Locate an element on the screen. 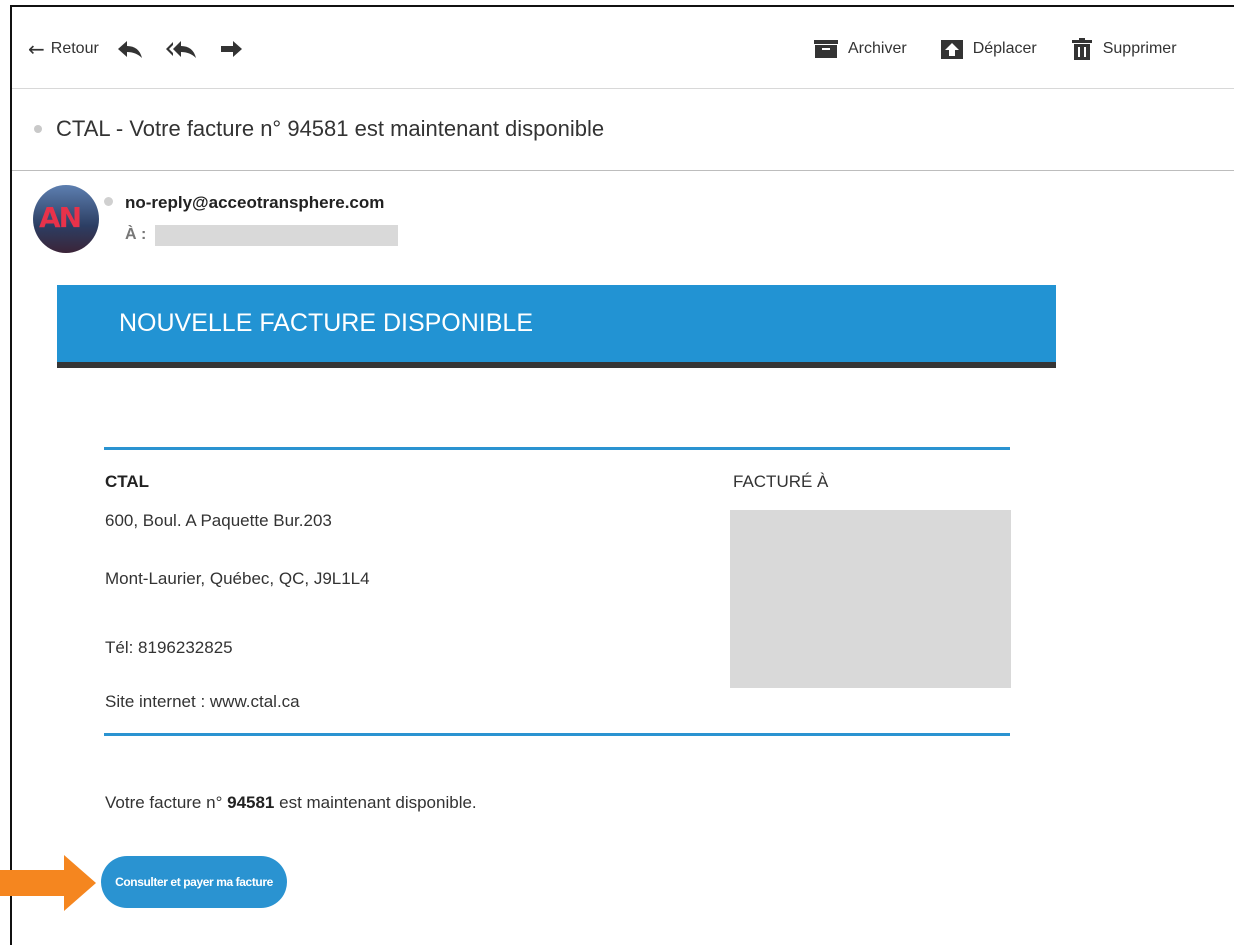  message-suffix: est maintenant disponible. is located at coordinates (378, 802).